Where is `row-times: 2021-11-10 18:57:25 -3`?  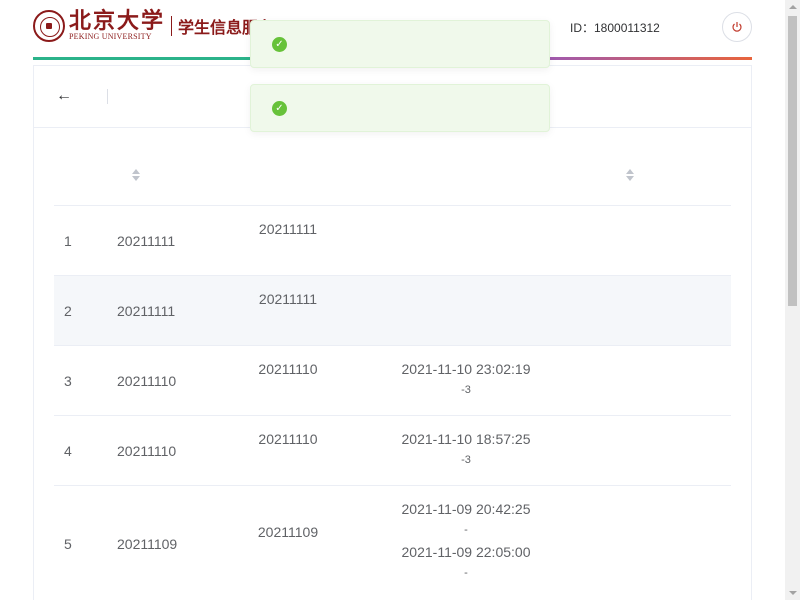
row-times: 2021-11-10 18:57:25 -3 is located at coordinates (466, 448).